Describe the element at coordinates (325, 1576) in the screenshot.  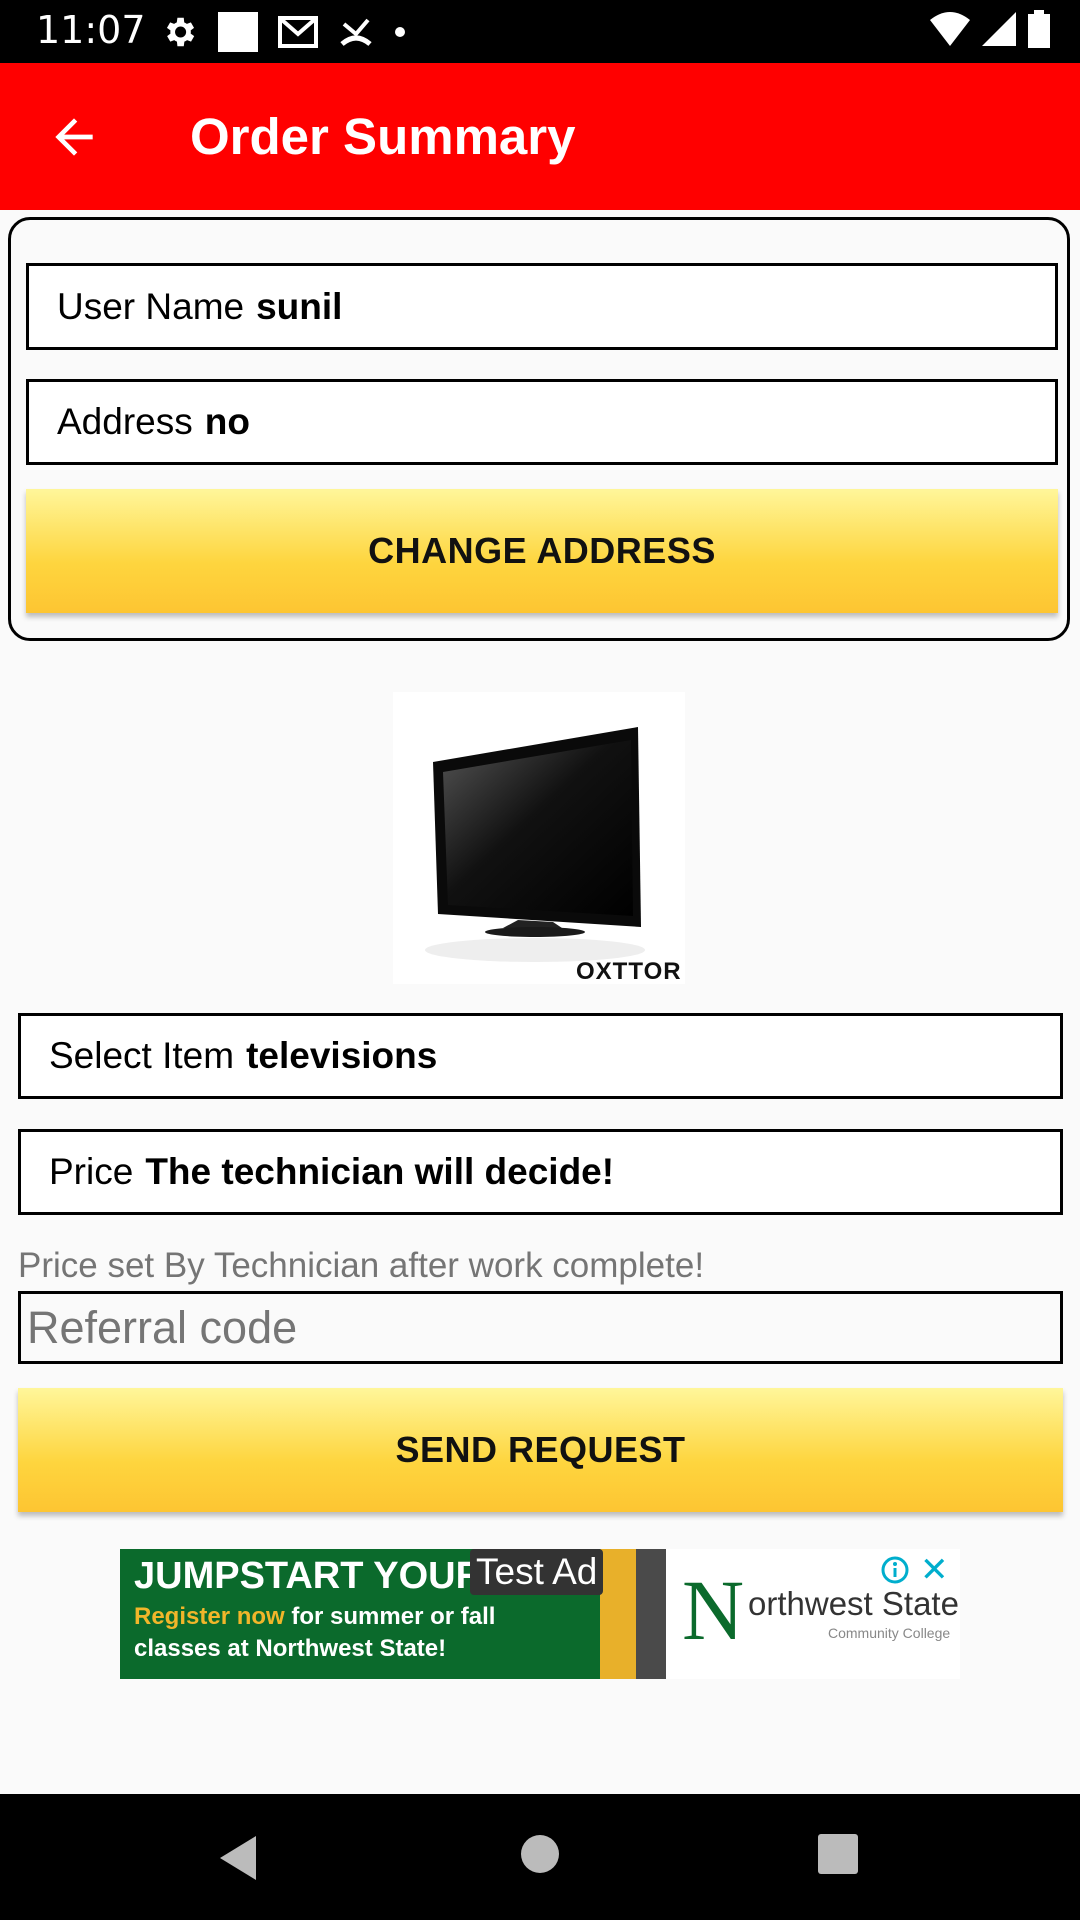
I see `ad-headline: JUMPSTART YOUR F` at that location.